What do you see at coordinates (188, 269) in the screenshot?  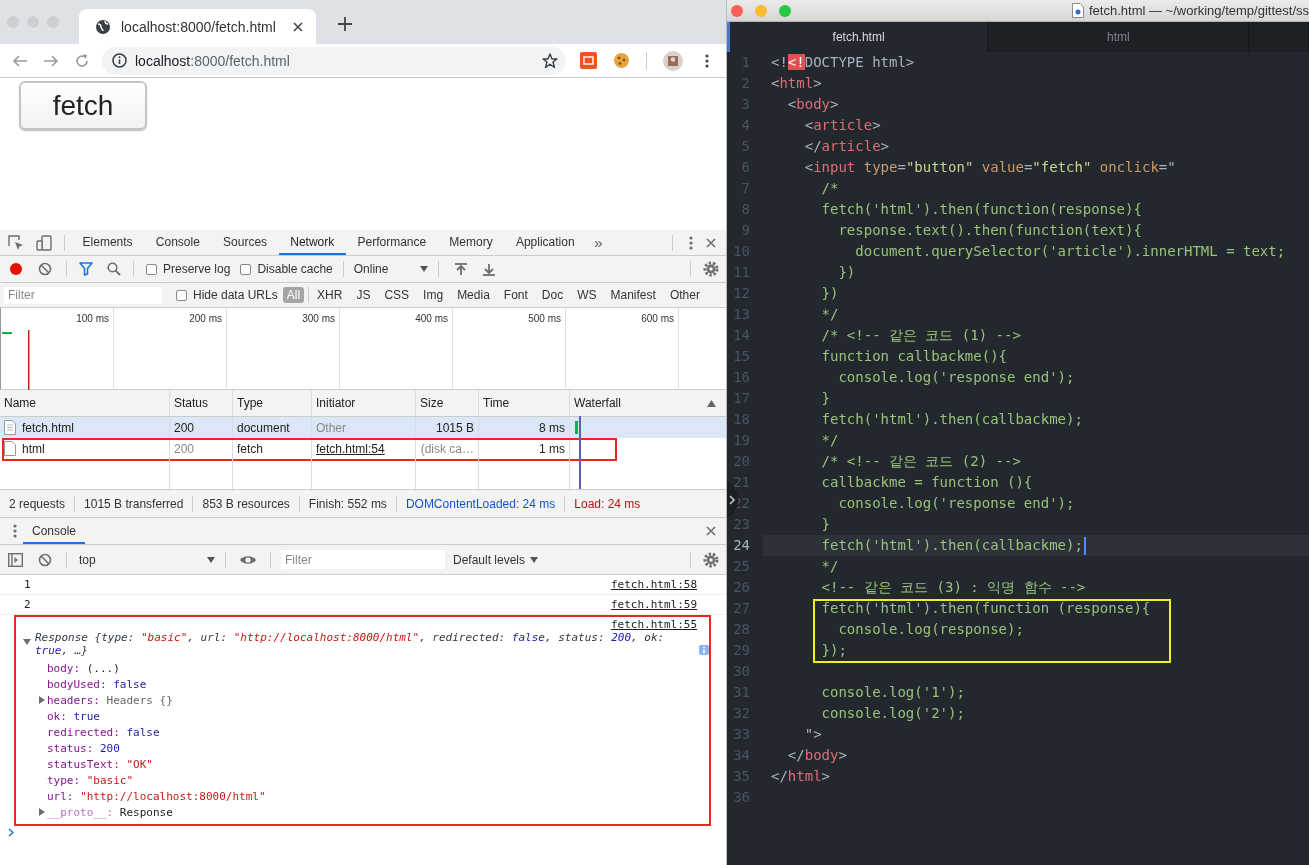 I see `preserve-log-checkbox: Preserve log` at bounding box center [188, 269].